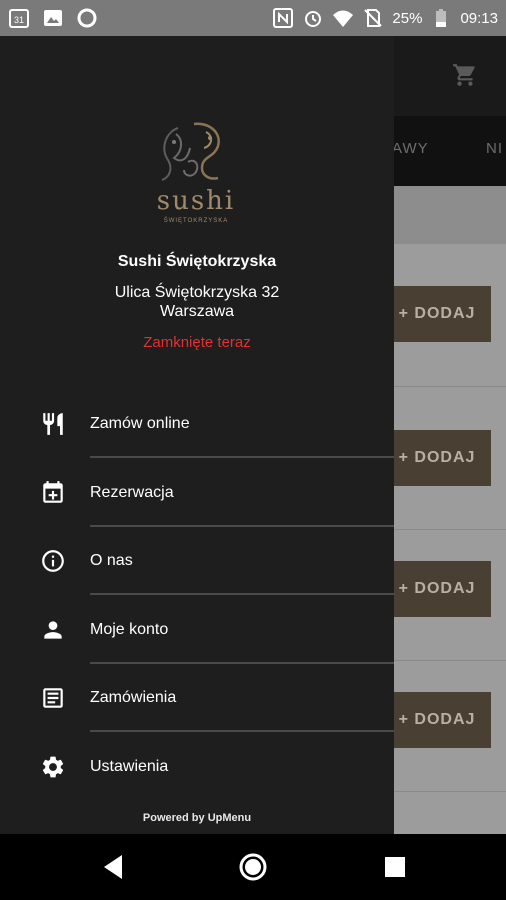 Image resolution: width=506 pixels, height=900 pixels. What do you see at coordinates (197, 561) in the screenshot?
I see `menu-item-about: O nas` at bounding box center [197, 561].